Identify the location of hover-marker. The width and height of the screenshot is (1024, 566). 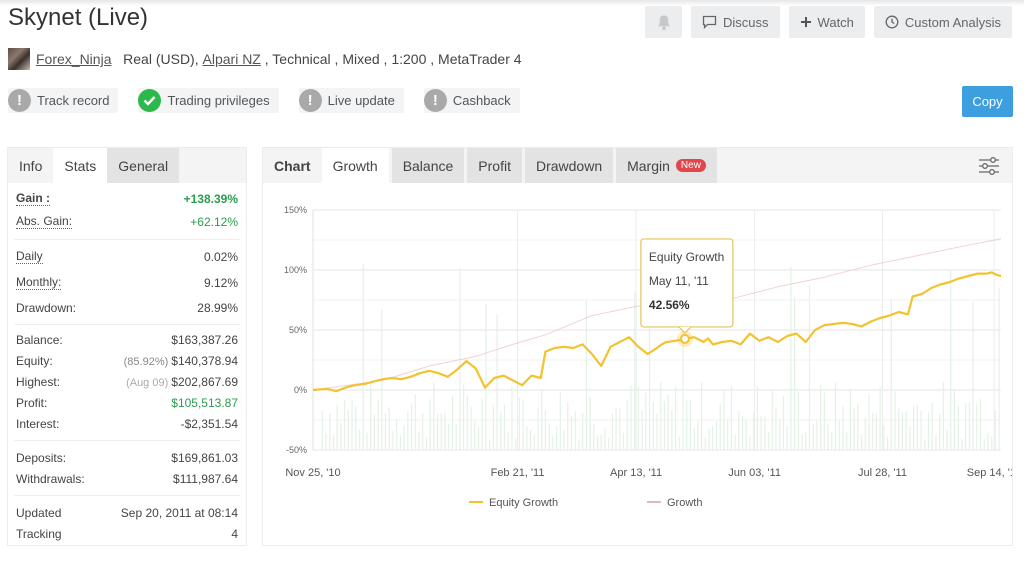
(684, 338).